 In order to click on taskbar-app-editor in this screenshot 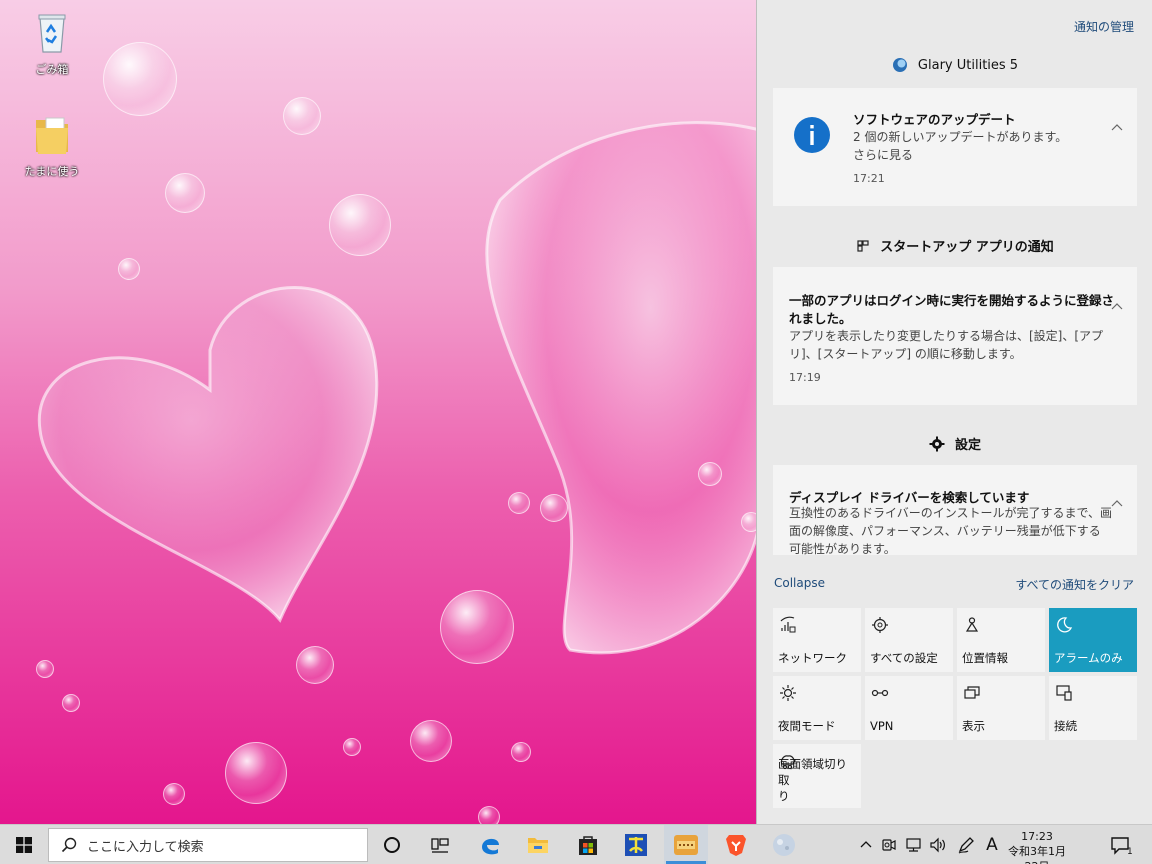, I will do `click(636, 844)`.